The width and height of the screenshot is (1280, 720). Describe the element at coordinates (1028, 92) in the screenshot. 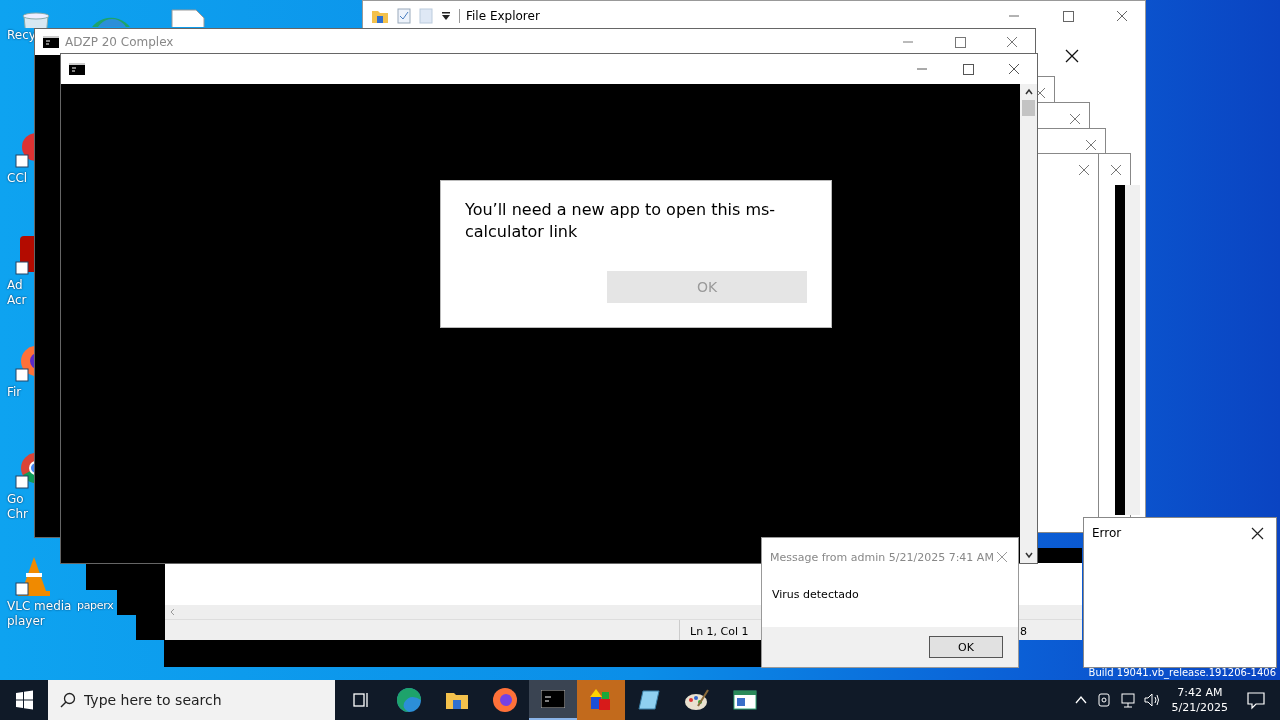

I see `scroll-up-icon` at that location.